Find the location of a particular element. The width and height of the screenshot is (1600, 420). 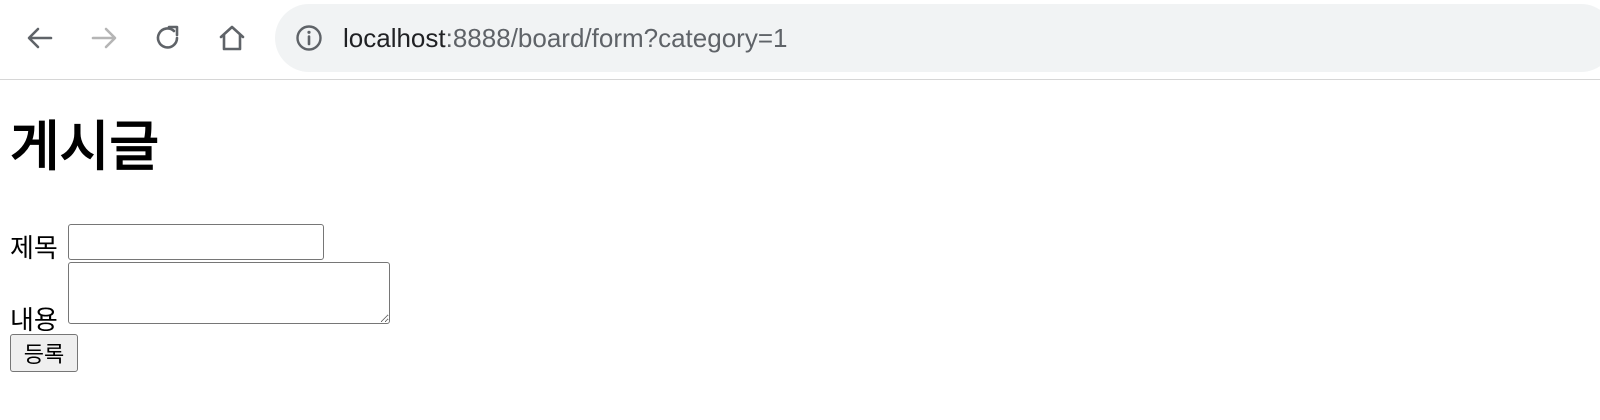

url-host: localhost is located at coordinates (394, 38).